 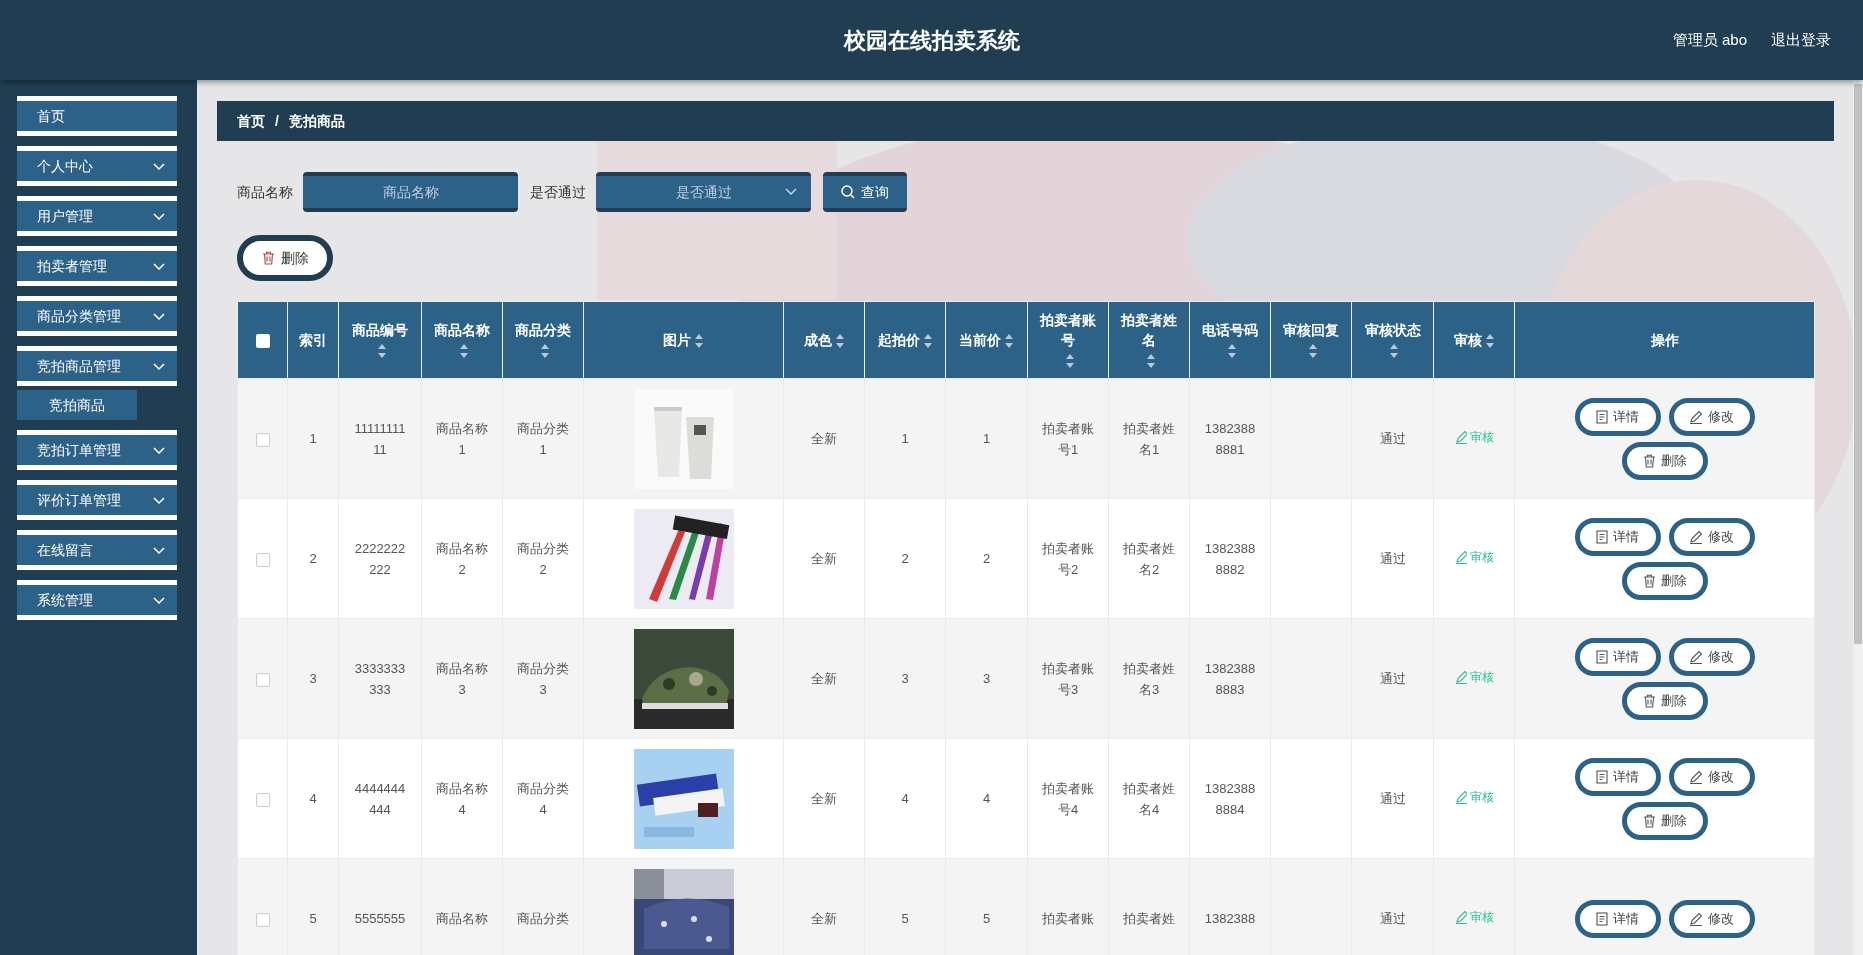 What do you see at coordinates (97, 216) in the screenshot?
I see `menu-item: 用户管理` at bounding box center [97, 216].